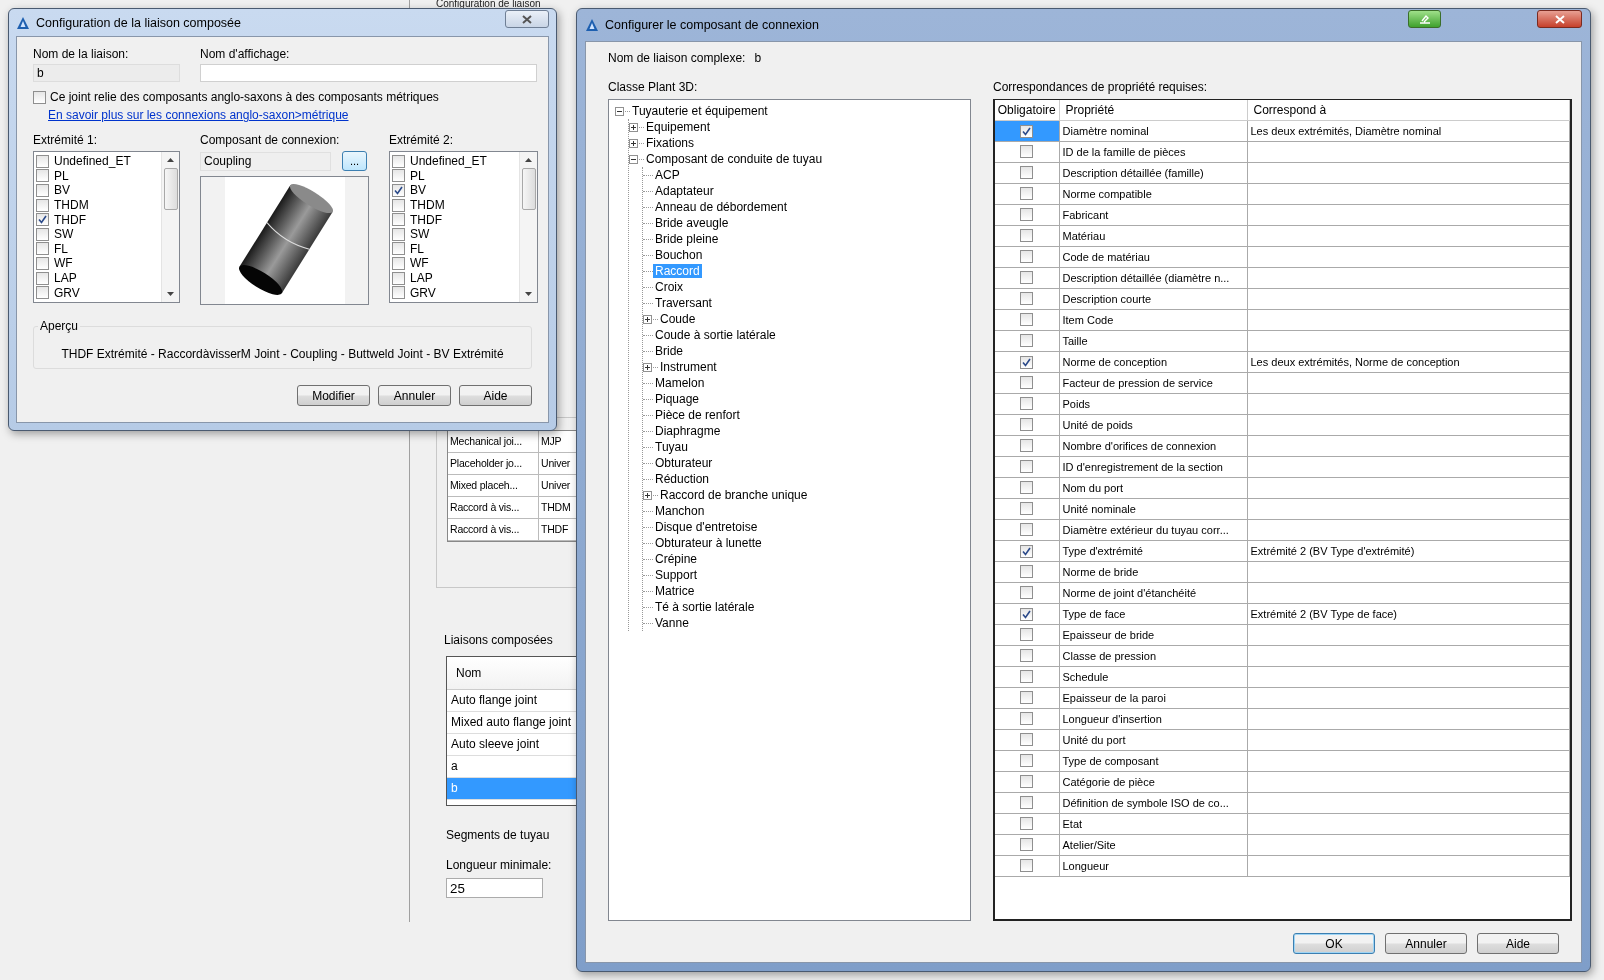  Describe the element at coordinates (721, 207) in the screenshot. I see `tree-item: Anneau de débordement` at that location.